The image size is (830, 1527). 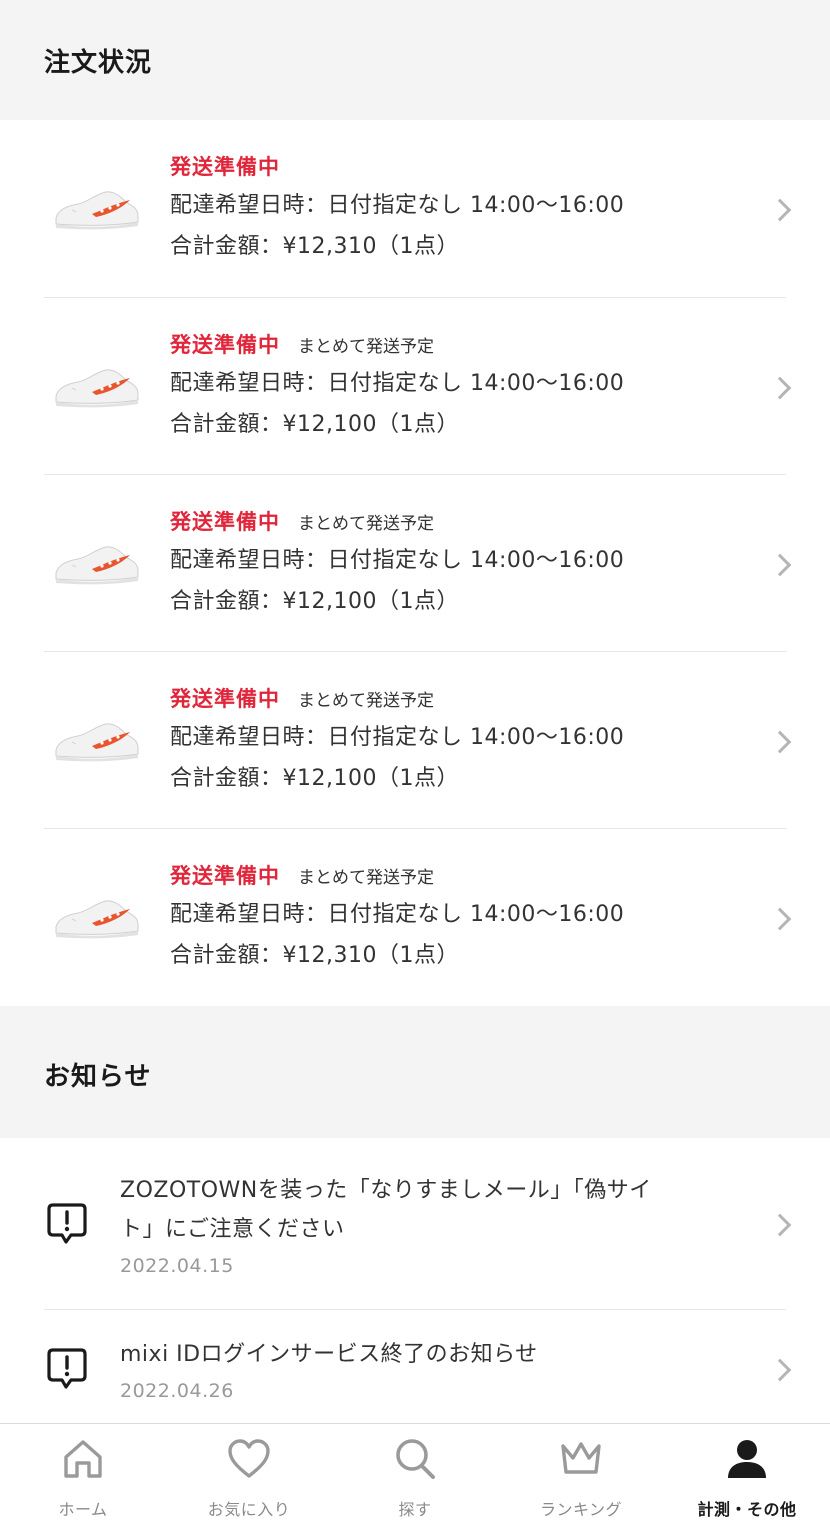 I want to click on tab-label: ホーム, so click(x=83, y=1509).